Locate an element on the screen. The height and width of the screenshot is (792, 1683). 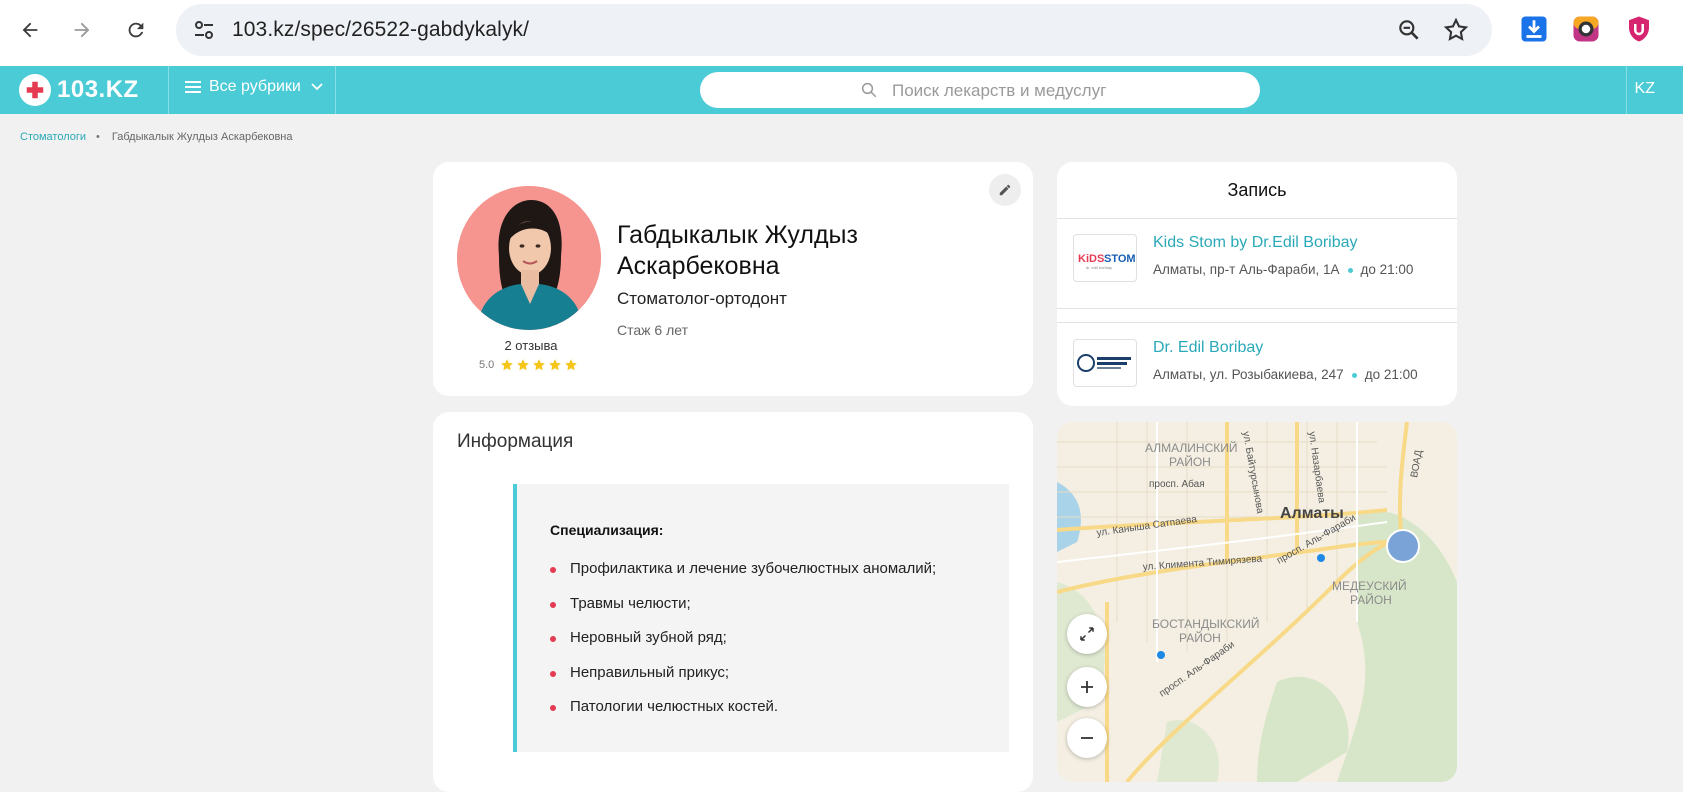
back-arrow-icon is located at coordinates (30, 30).